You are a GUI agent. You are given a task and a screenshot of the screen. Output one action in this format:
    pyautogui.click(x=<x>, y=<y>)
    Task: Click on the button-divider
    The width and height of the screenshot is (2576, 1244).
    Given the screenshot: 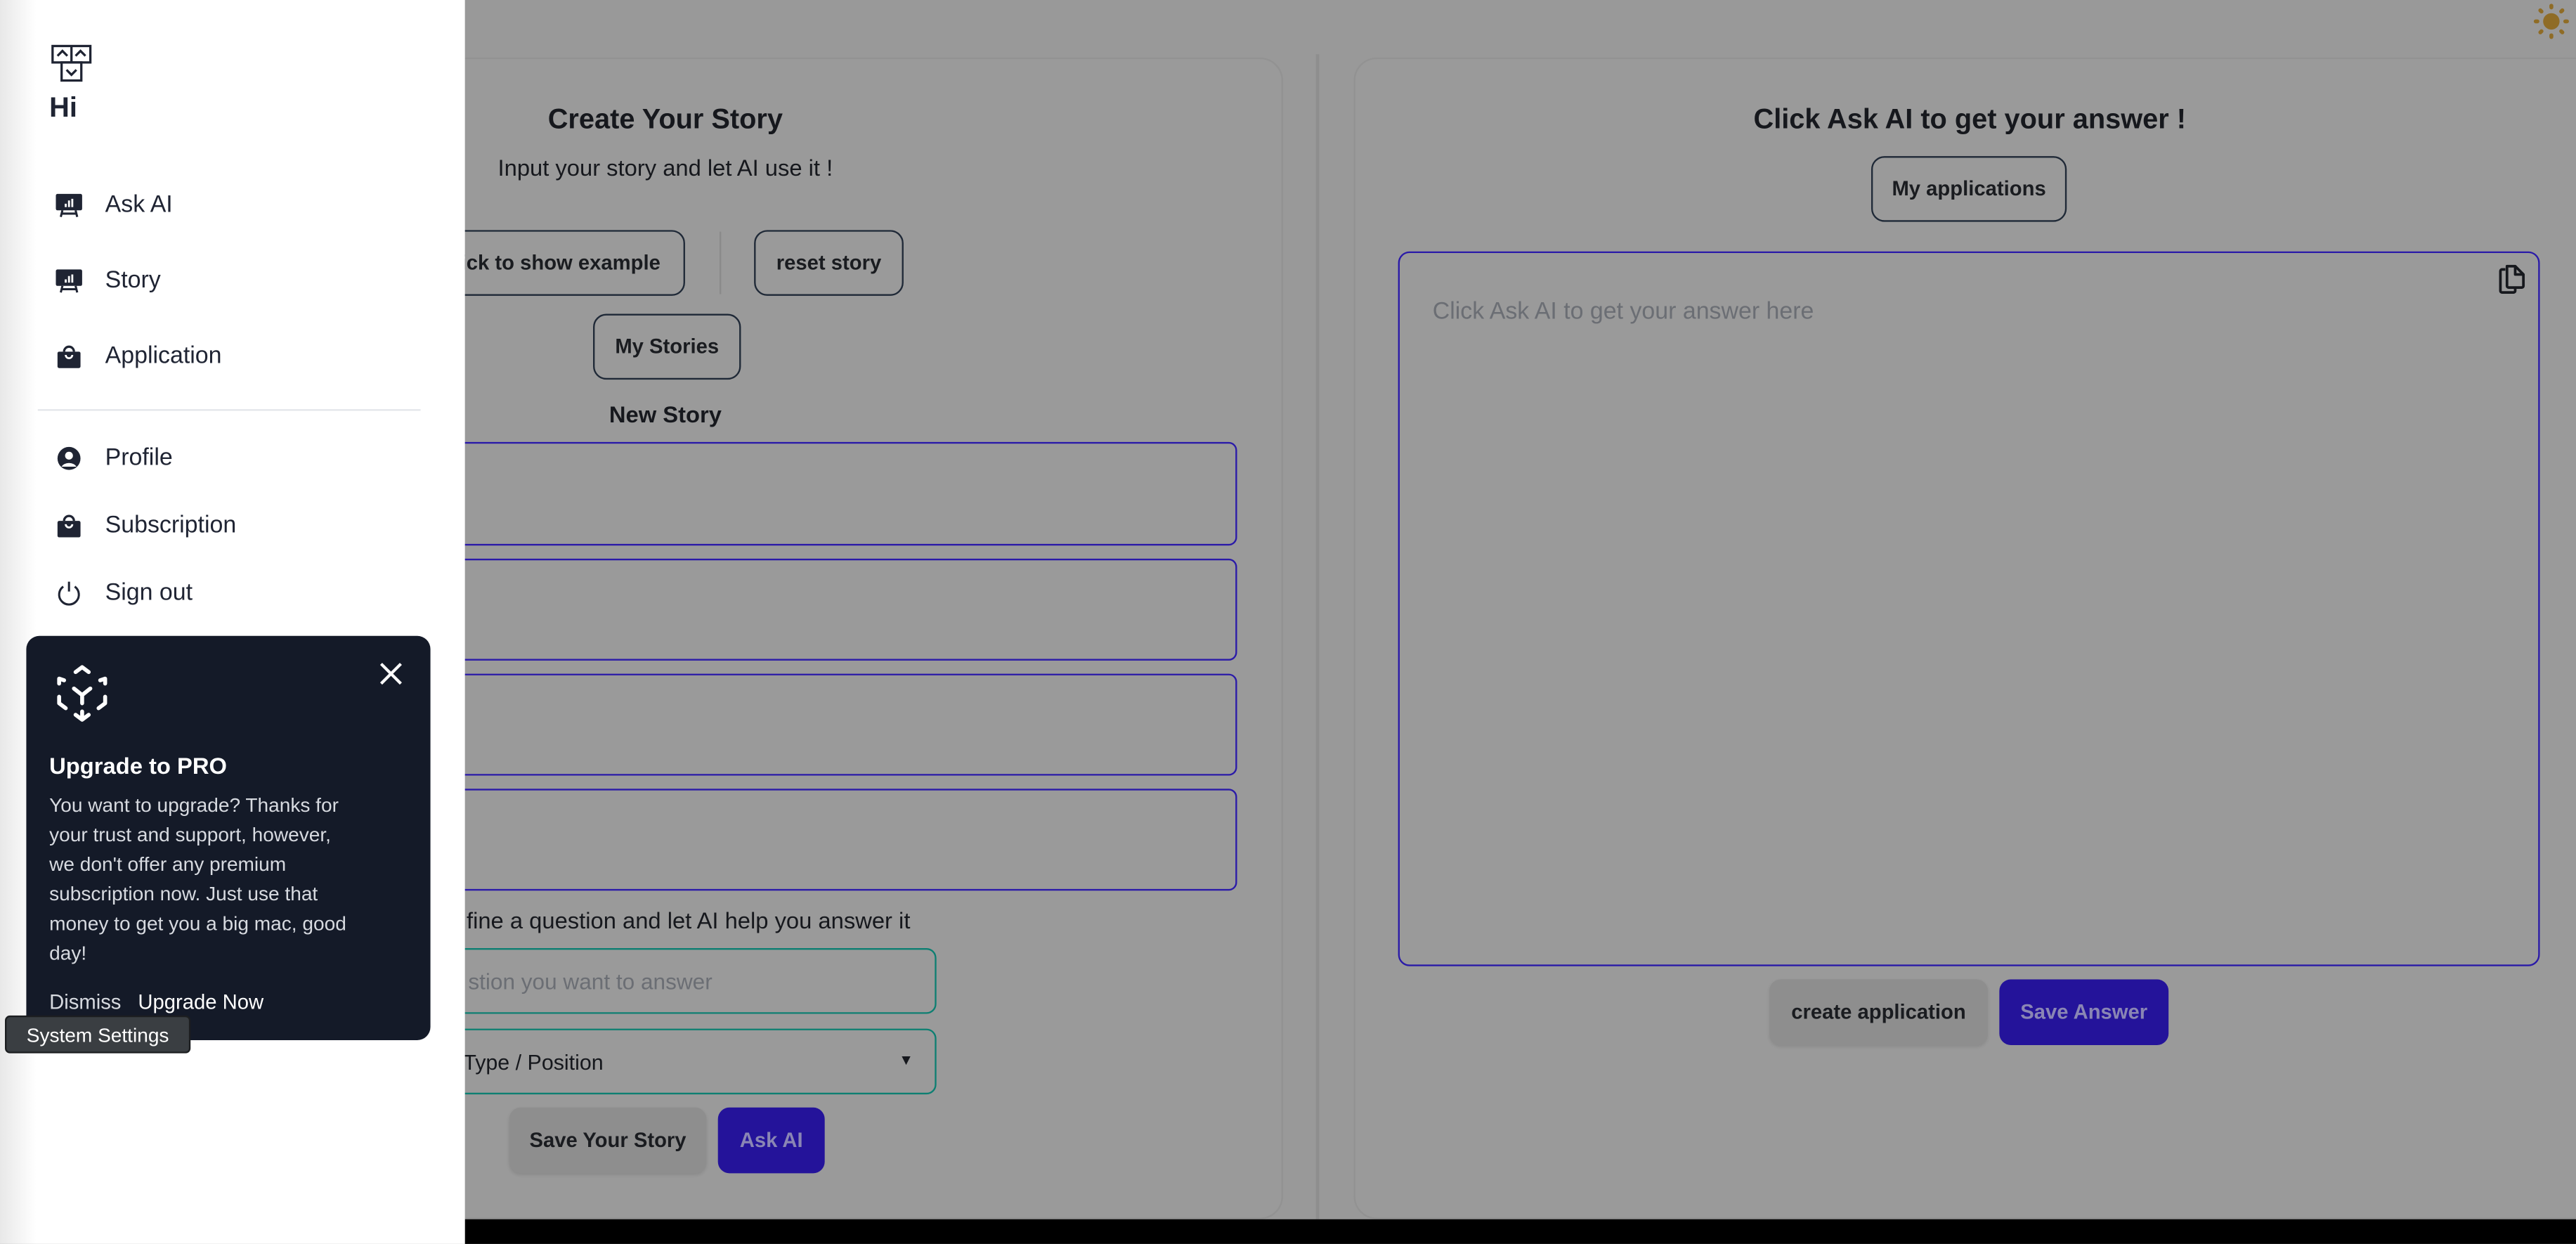 What is the action you would take?
    pyautogui.click(x=721, y=262)
    